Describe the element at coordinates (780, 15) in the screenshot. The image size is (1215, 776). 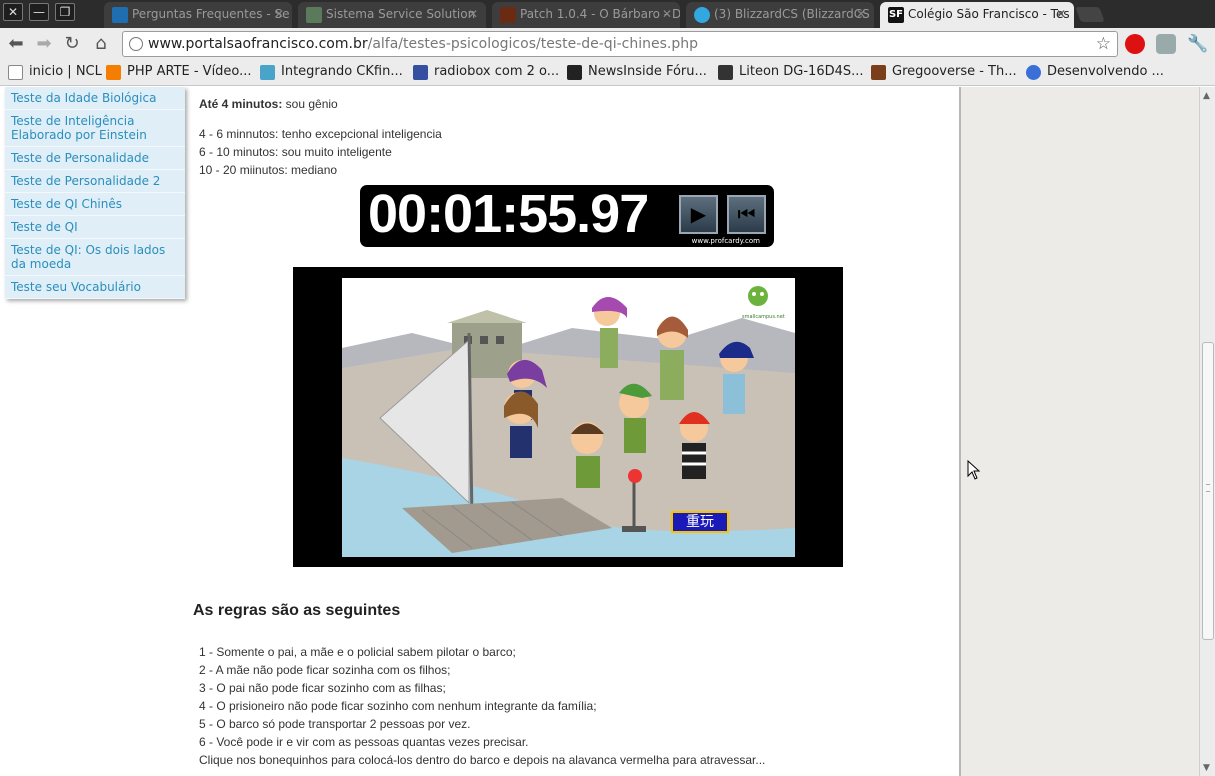
I see `tab-blizzardcs: (3) BlizzardCS (BlizzardCS ✕` at that location.